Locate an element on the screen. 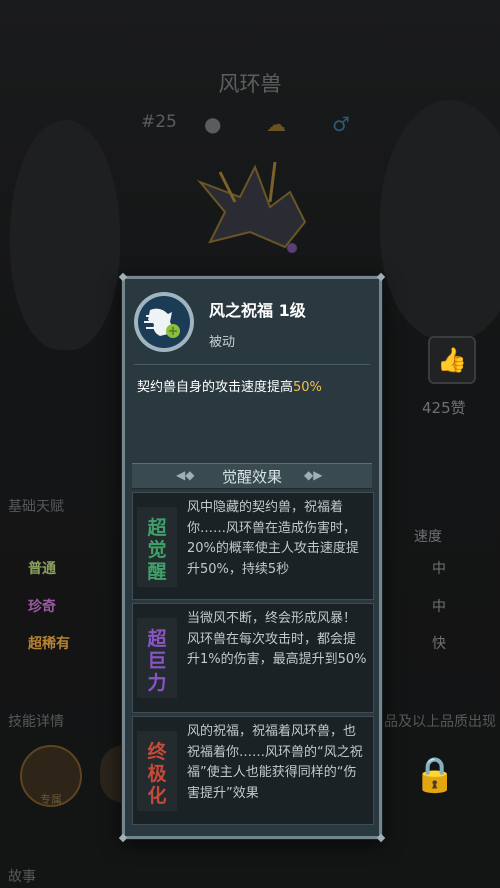 The height and width of the screenshot is (888, 500). description-text: 契约兽自身的攻击速度提高 is located at coordinates (215, 387).